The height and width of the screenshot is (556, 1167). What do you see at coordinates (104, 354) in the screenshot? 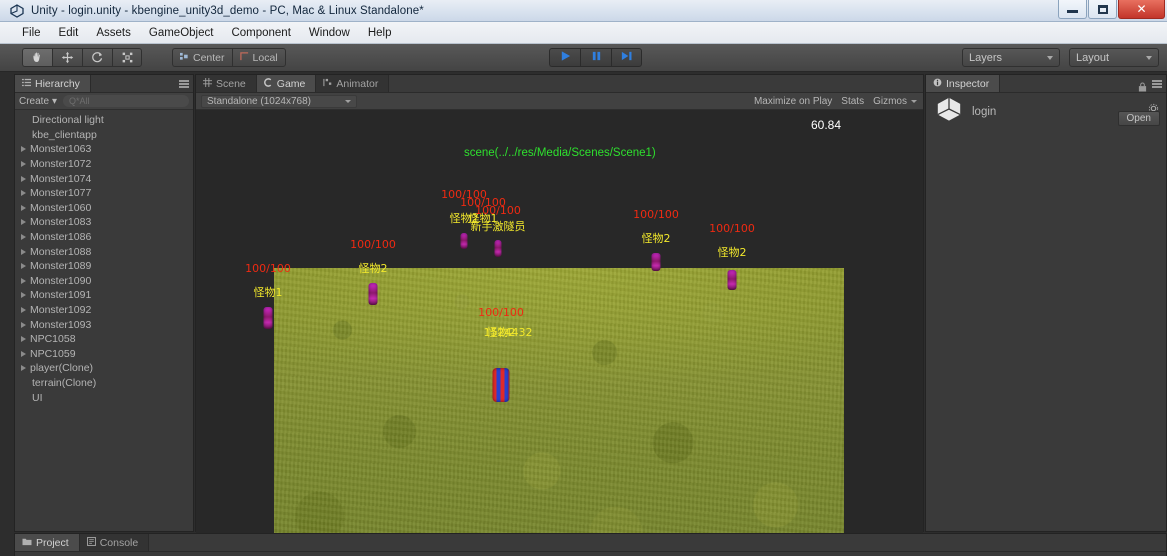
I see `hierarchy-item-npc1059: NPC1059` at bounding box center [104, 354].